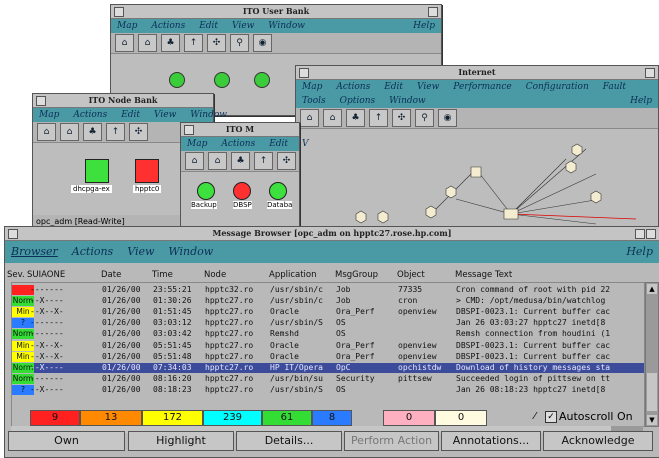 Image resolution: width=659 pixels, height=458 pixels. Describe the element at coordinates (215, 275) in the screenshot. I see `col-node: Node` at that location.